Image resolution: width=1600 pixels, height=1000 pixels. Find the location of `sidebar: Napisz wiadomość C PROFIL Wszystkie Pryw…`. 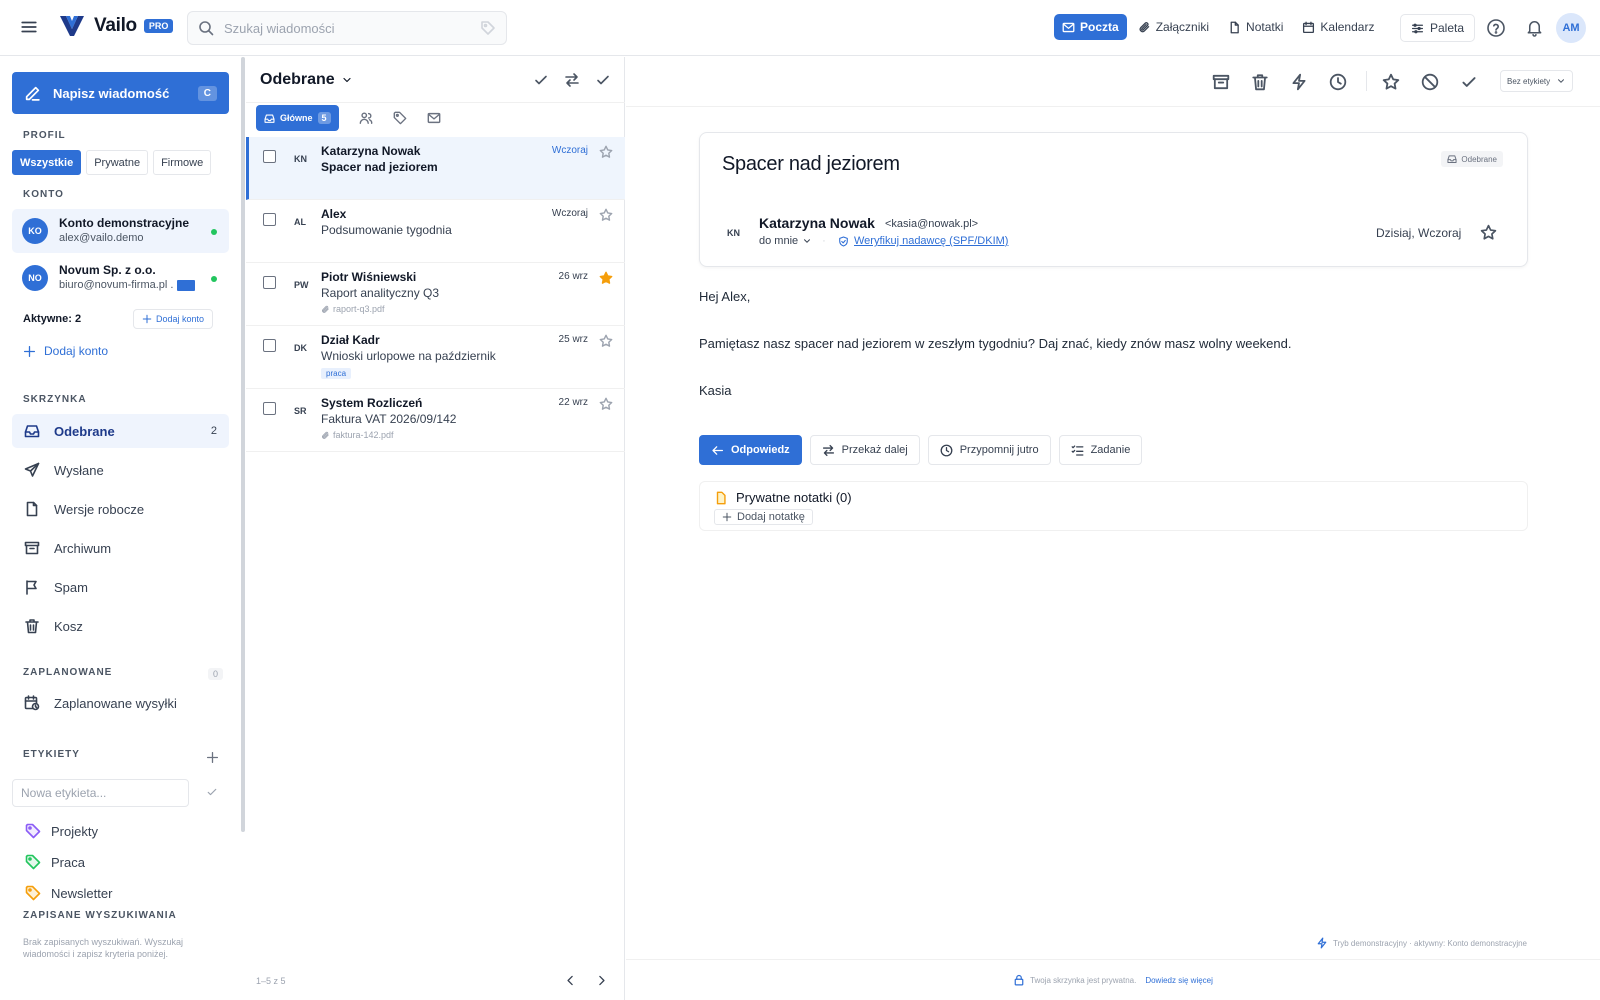

sidebar: Napisz wiadomość C PROFIL Wszystkie Pryw… is located at coordinates (120, 528).